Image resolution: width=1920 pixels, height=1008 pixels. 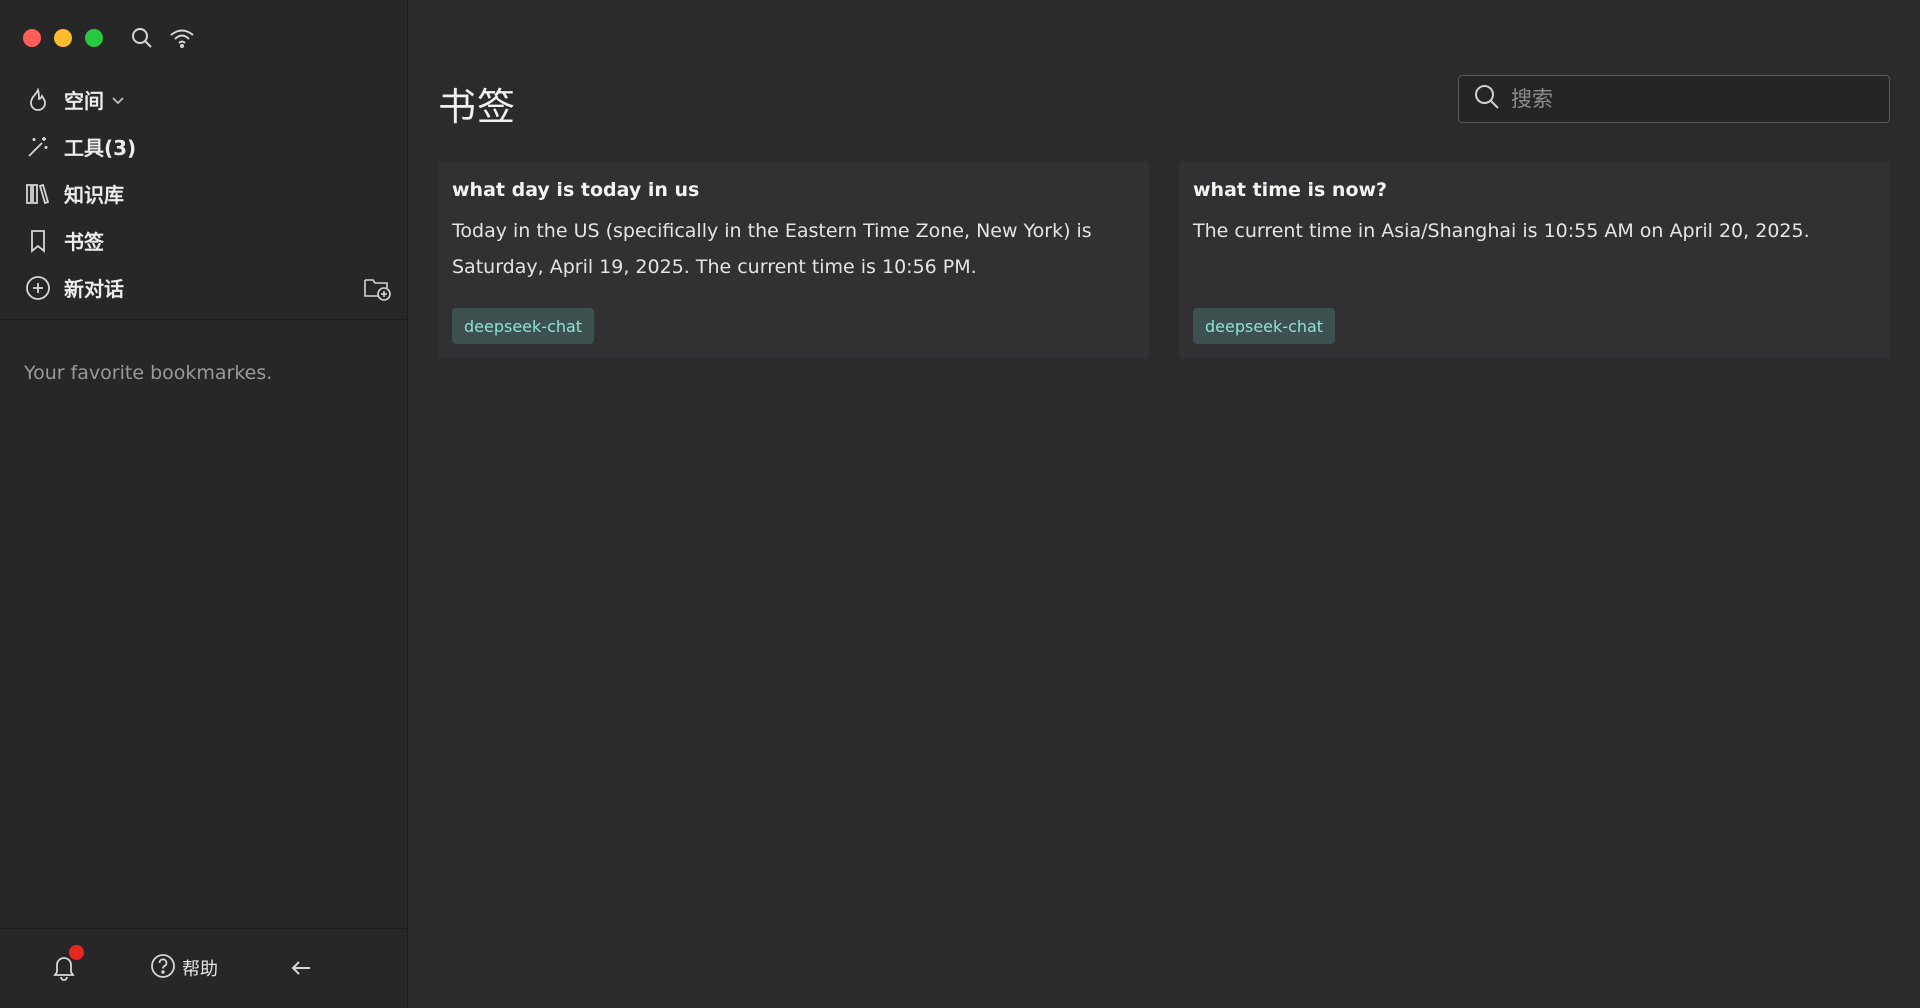 I want to click on sidebar-divider, so click(x=203, y=319).